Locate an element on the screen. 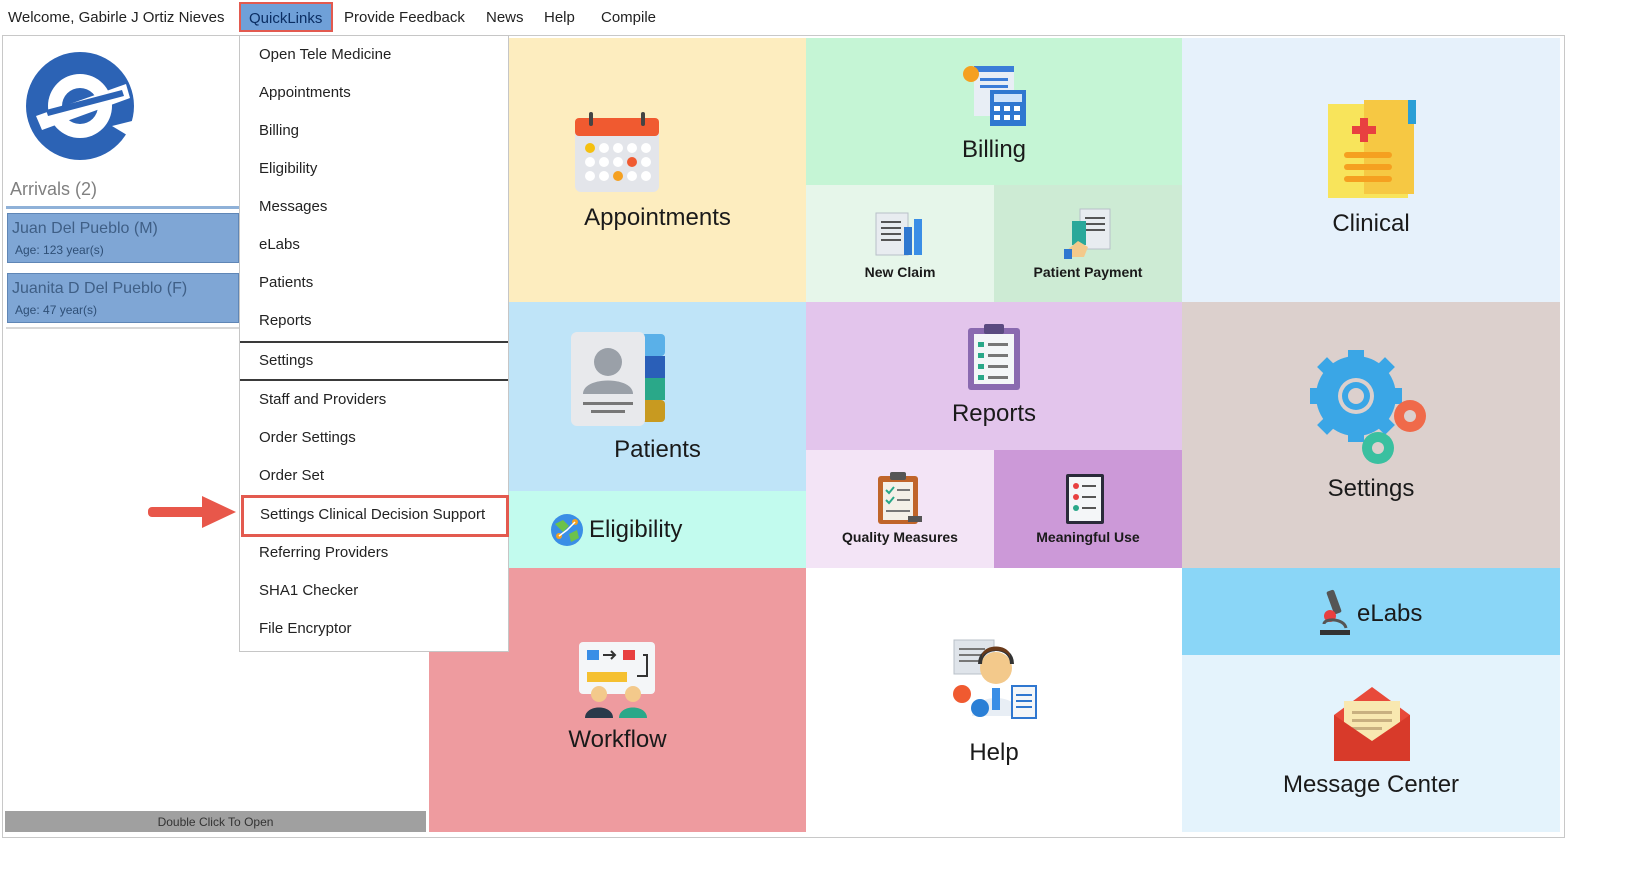  menu-item-referring-providers: Referring Providers is located at coordinates (374, 553).